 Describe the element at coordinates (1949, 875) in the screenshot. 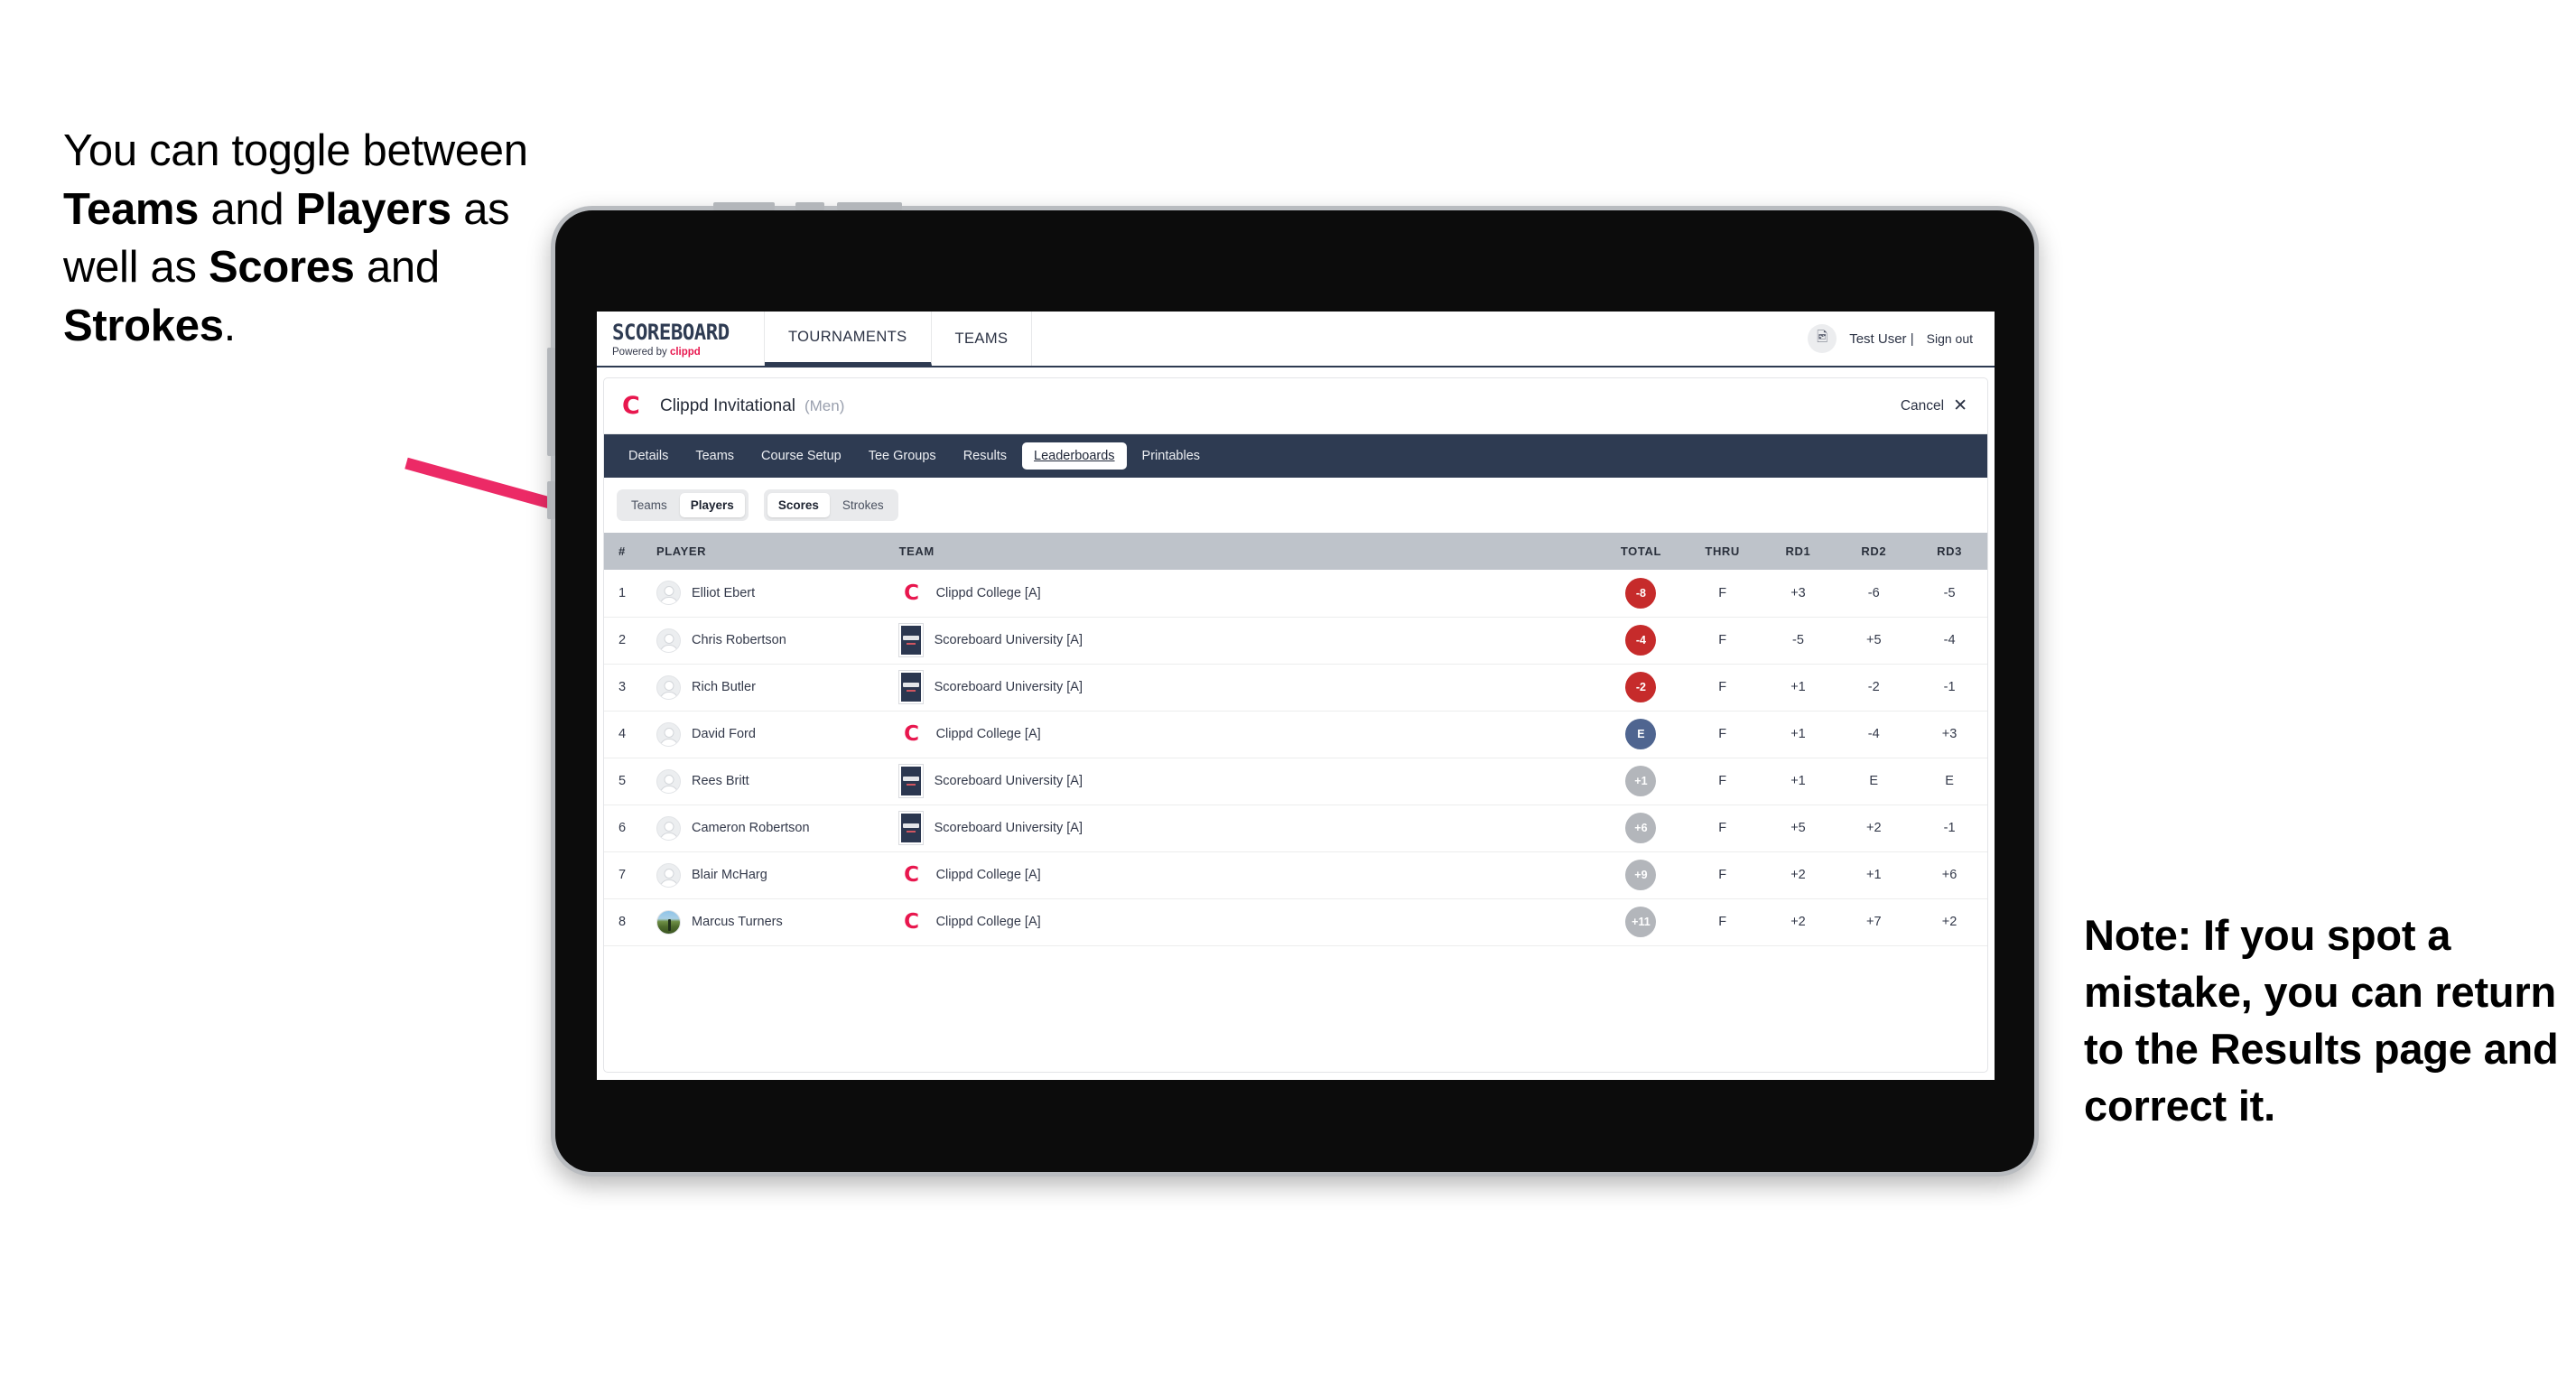

I see `cell-rd3: +6` at that location.